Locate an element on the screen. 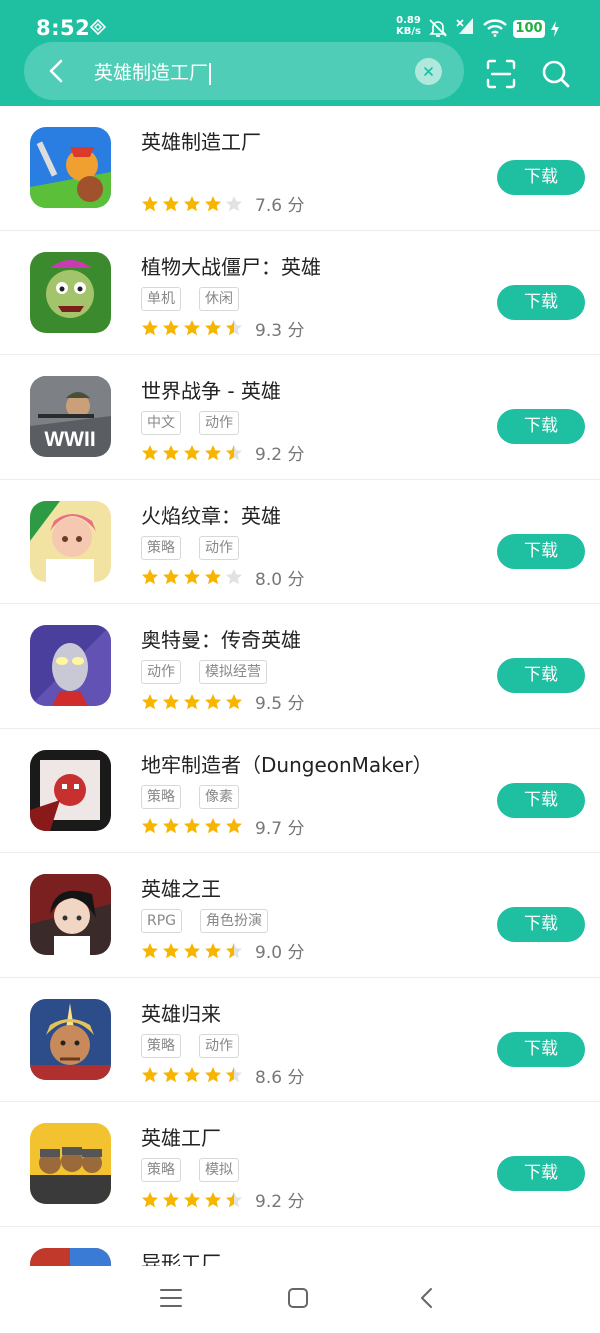  app-tags: 动作 模拟经营 is located at coordinates (204, 672).